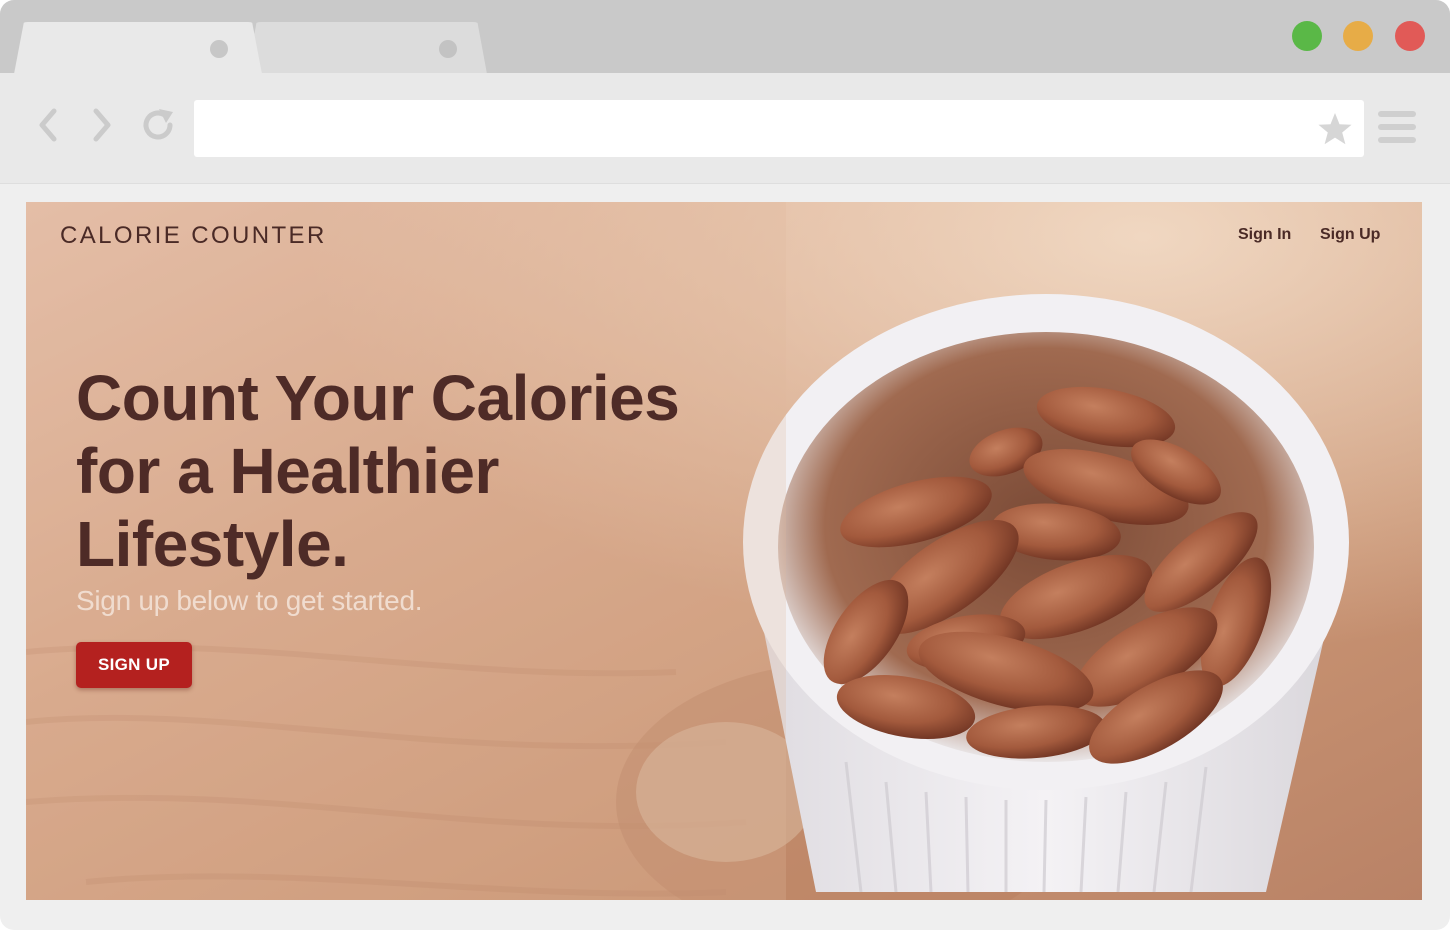 Image resolution: width=1450 pixels, height=930 pixels. I want to click on reload-button, so click(158, 125).